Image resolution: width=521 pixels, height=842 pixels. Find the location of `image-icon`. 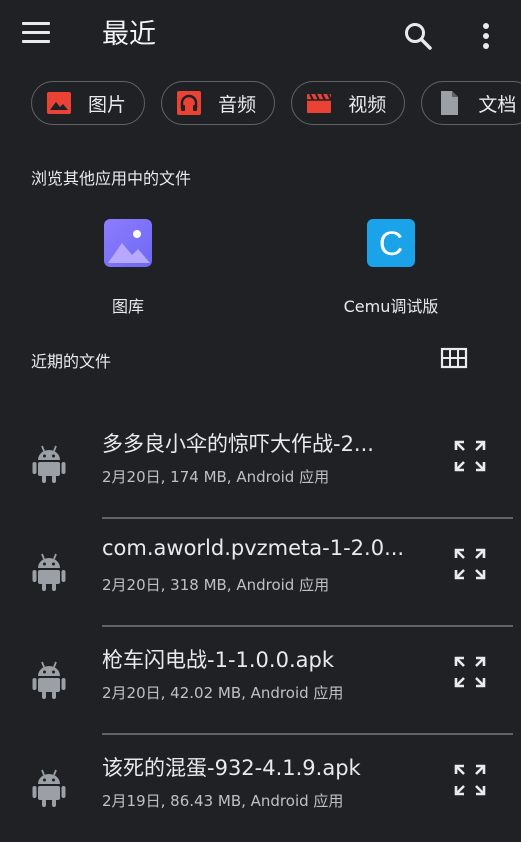

image-icon is located at coordinates (59, 103).